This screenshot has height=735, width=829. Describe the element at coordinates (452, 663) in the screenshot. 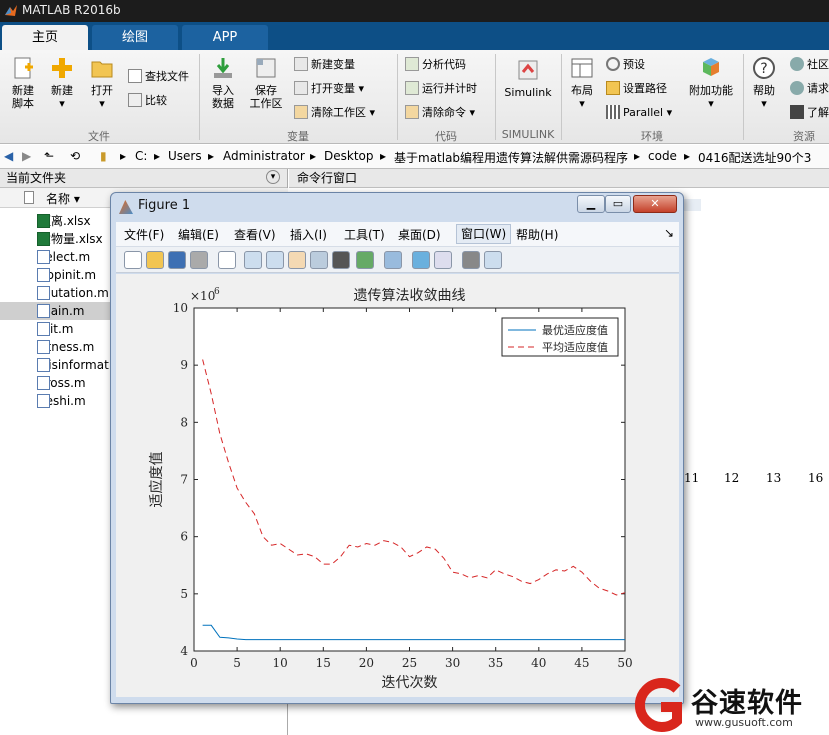

I see `x-tick-label: 30` at that location.